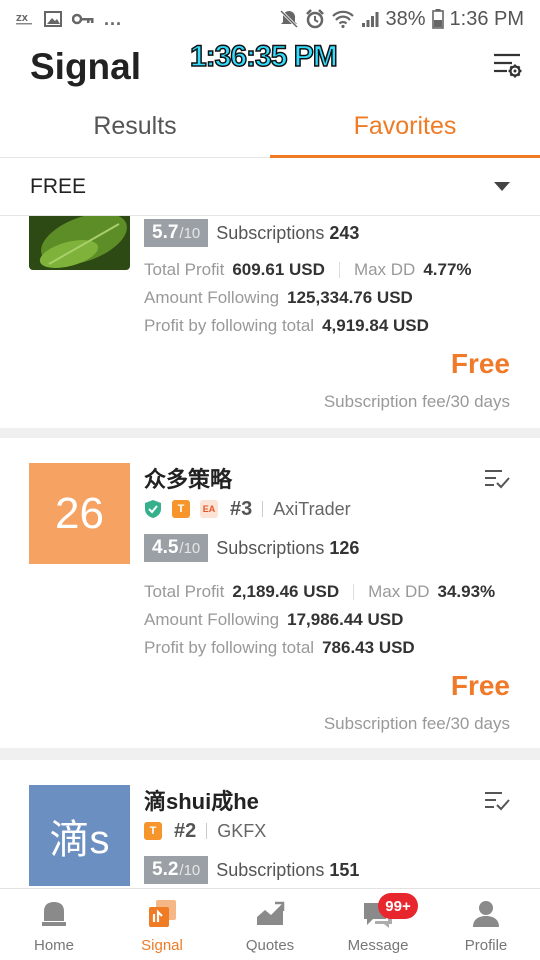 The width and height of the screenshot is (540, 960). I want to click on filter-settings-icon, so click(507, 65).